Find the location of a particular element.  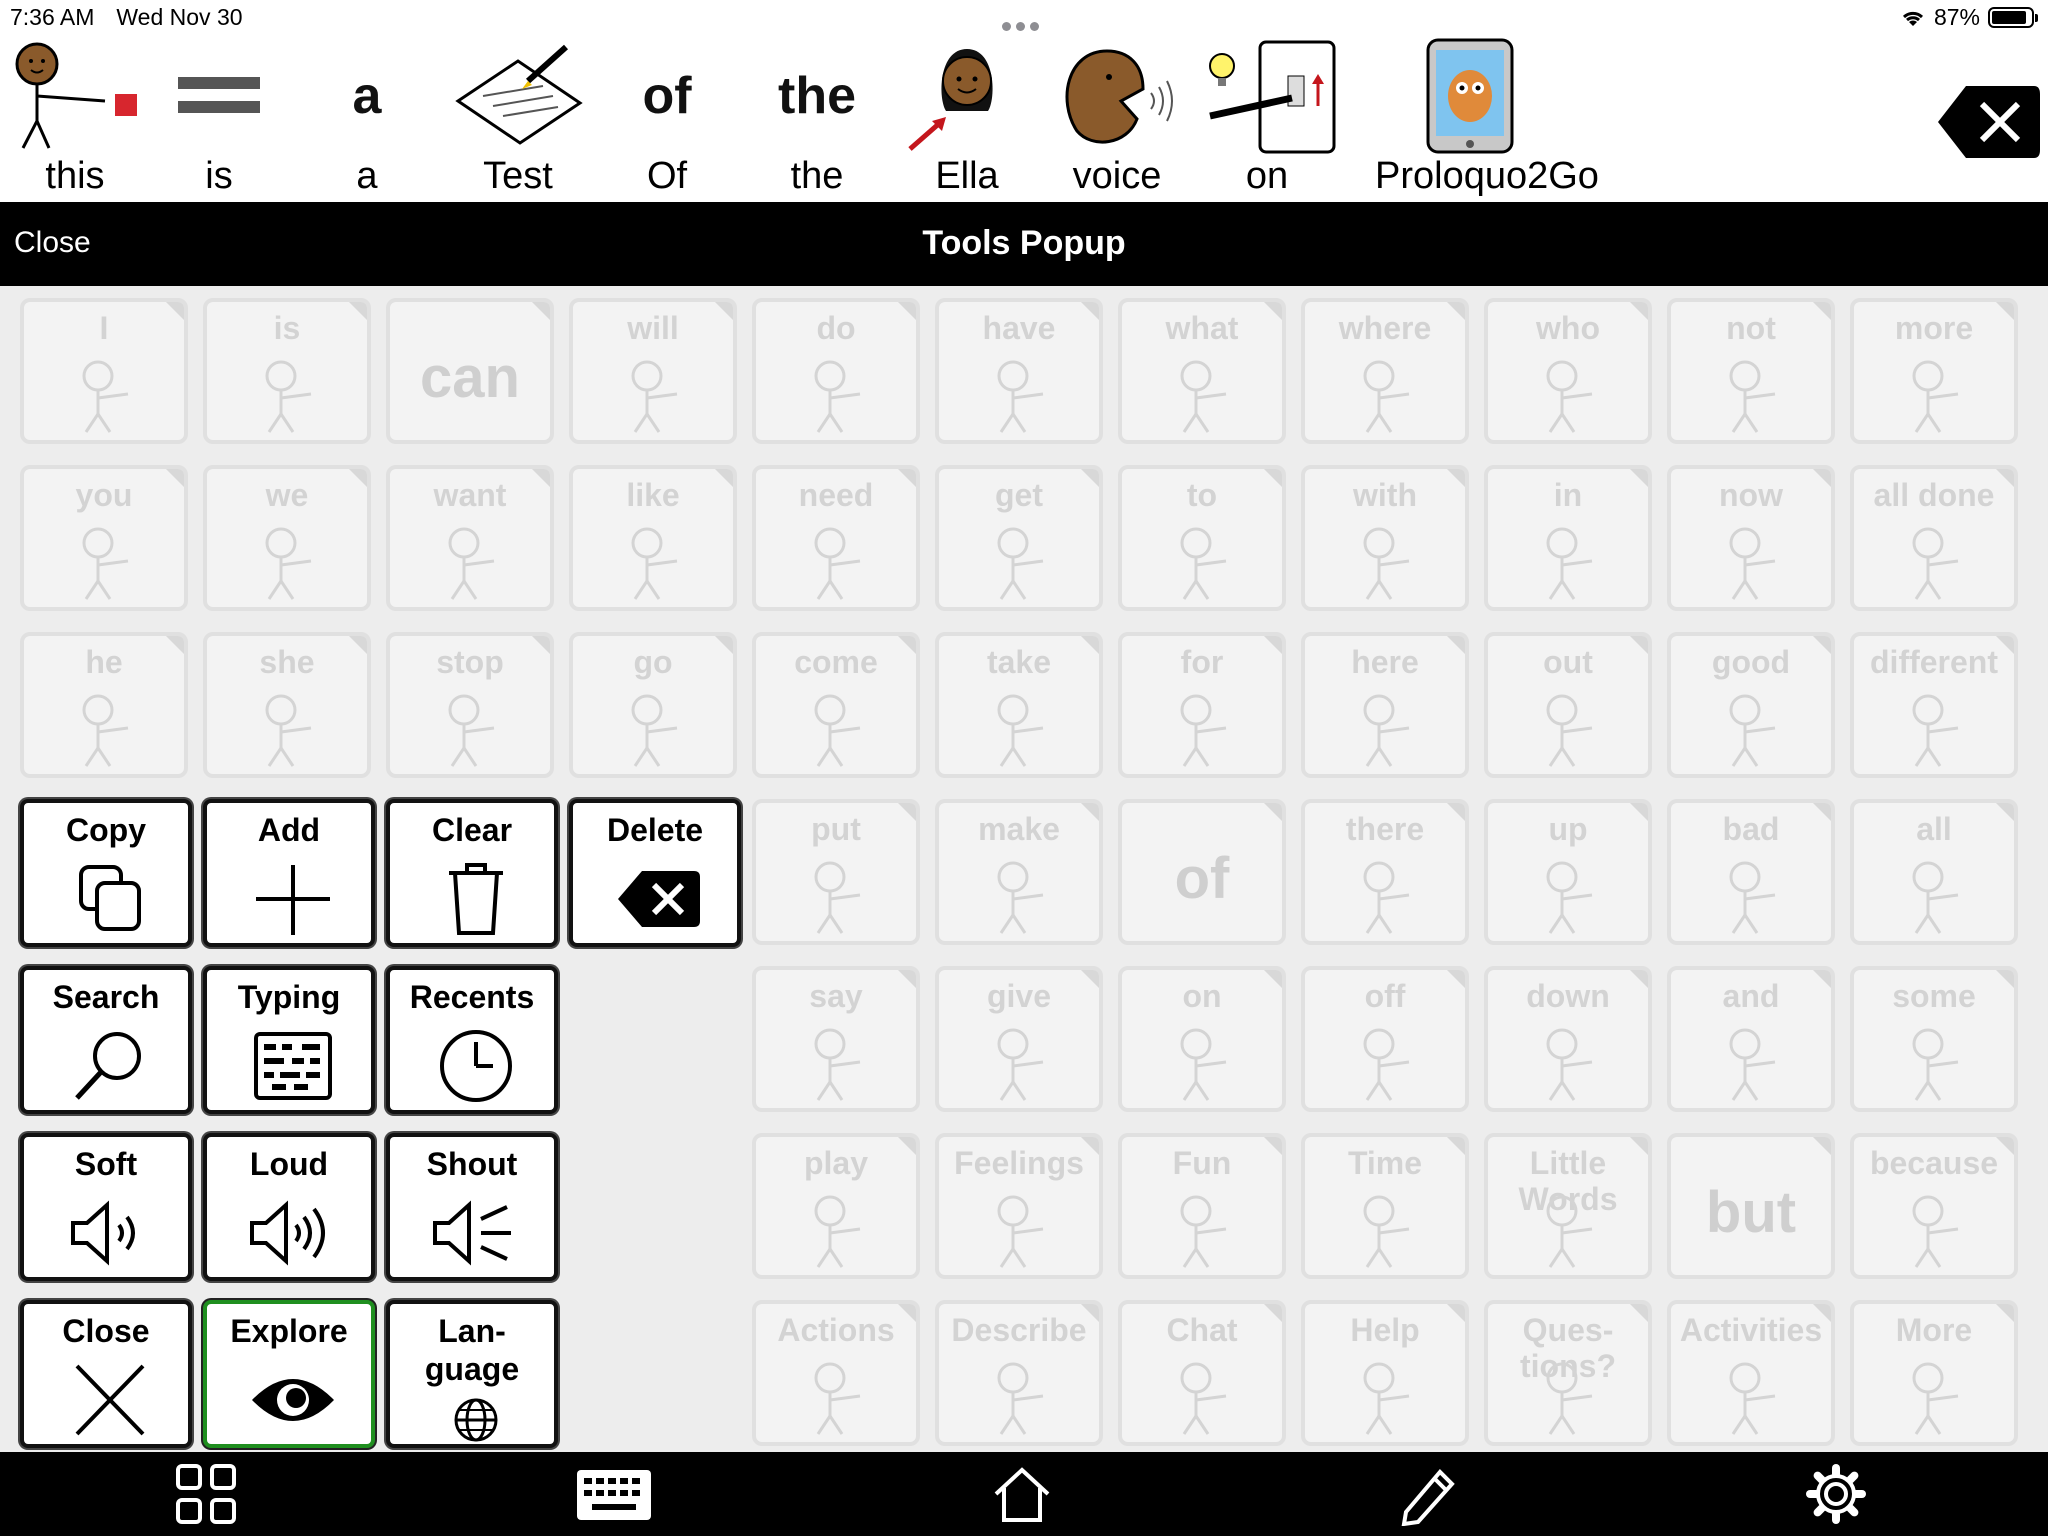

vocab-cell: Activities is located at coordinates (1751, 1373).